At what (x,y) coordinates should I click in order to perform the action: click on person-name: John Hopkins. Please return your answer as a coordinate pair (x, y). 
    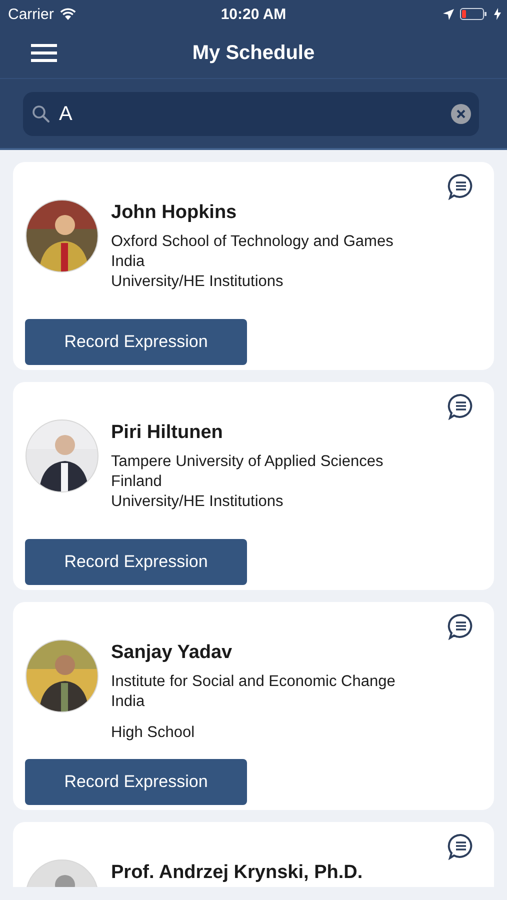
    Looking at the image, I should click on (174, 213).